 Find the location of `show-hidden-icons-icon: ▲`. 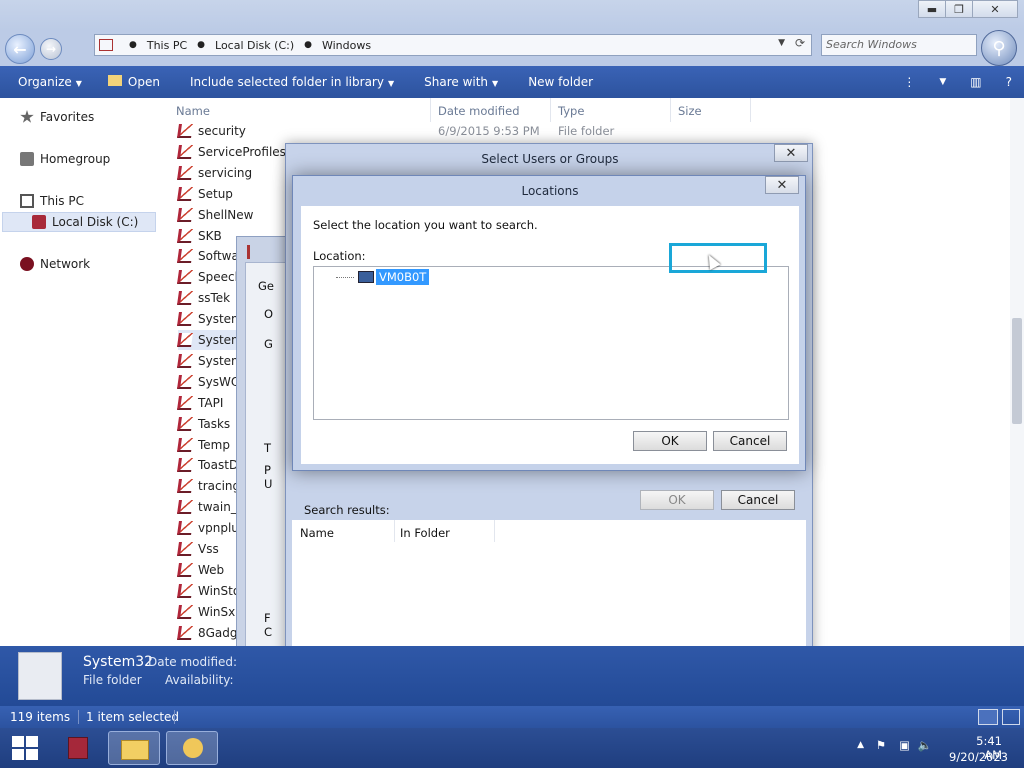

show-hidden-icons-icon: ▲ is located at coordinates (860, 745).